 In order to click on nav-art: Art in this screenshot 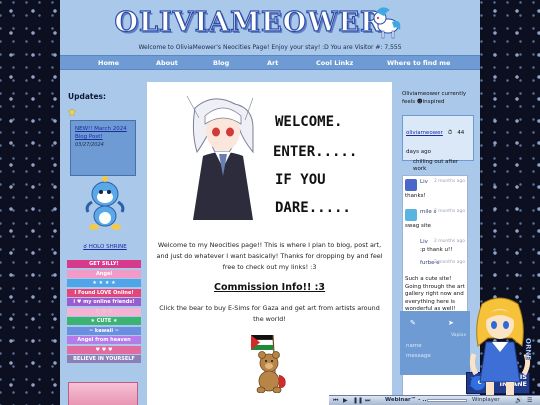, I will do `click(272, 63)`.